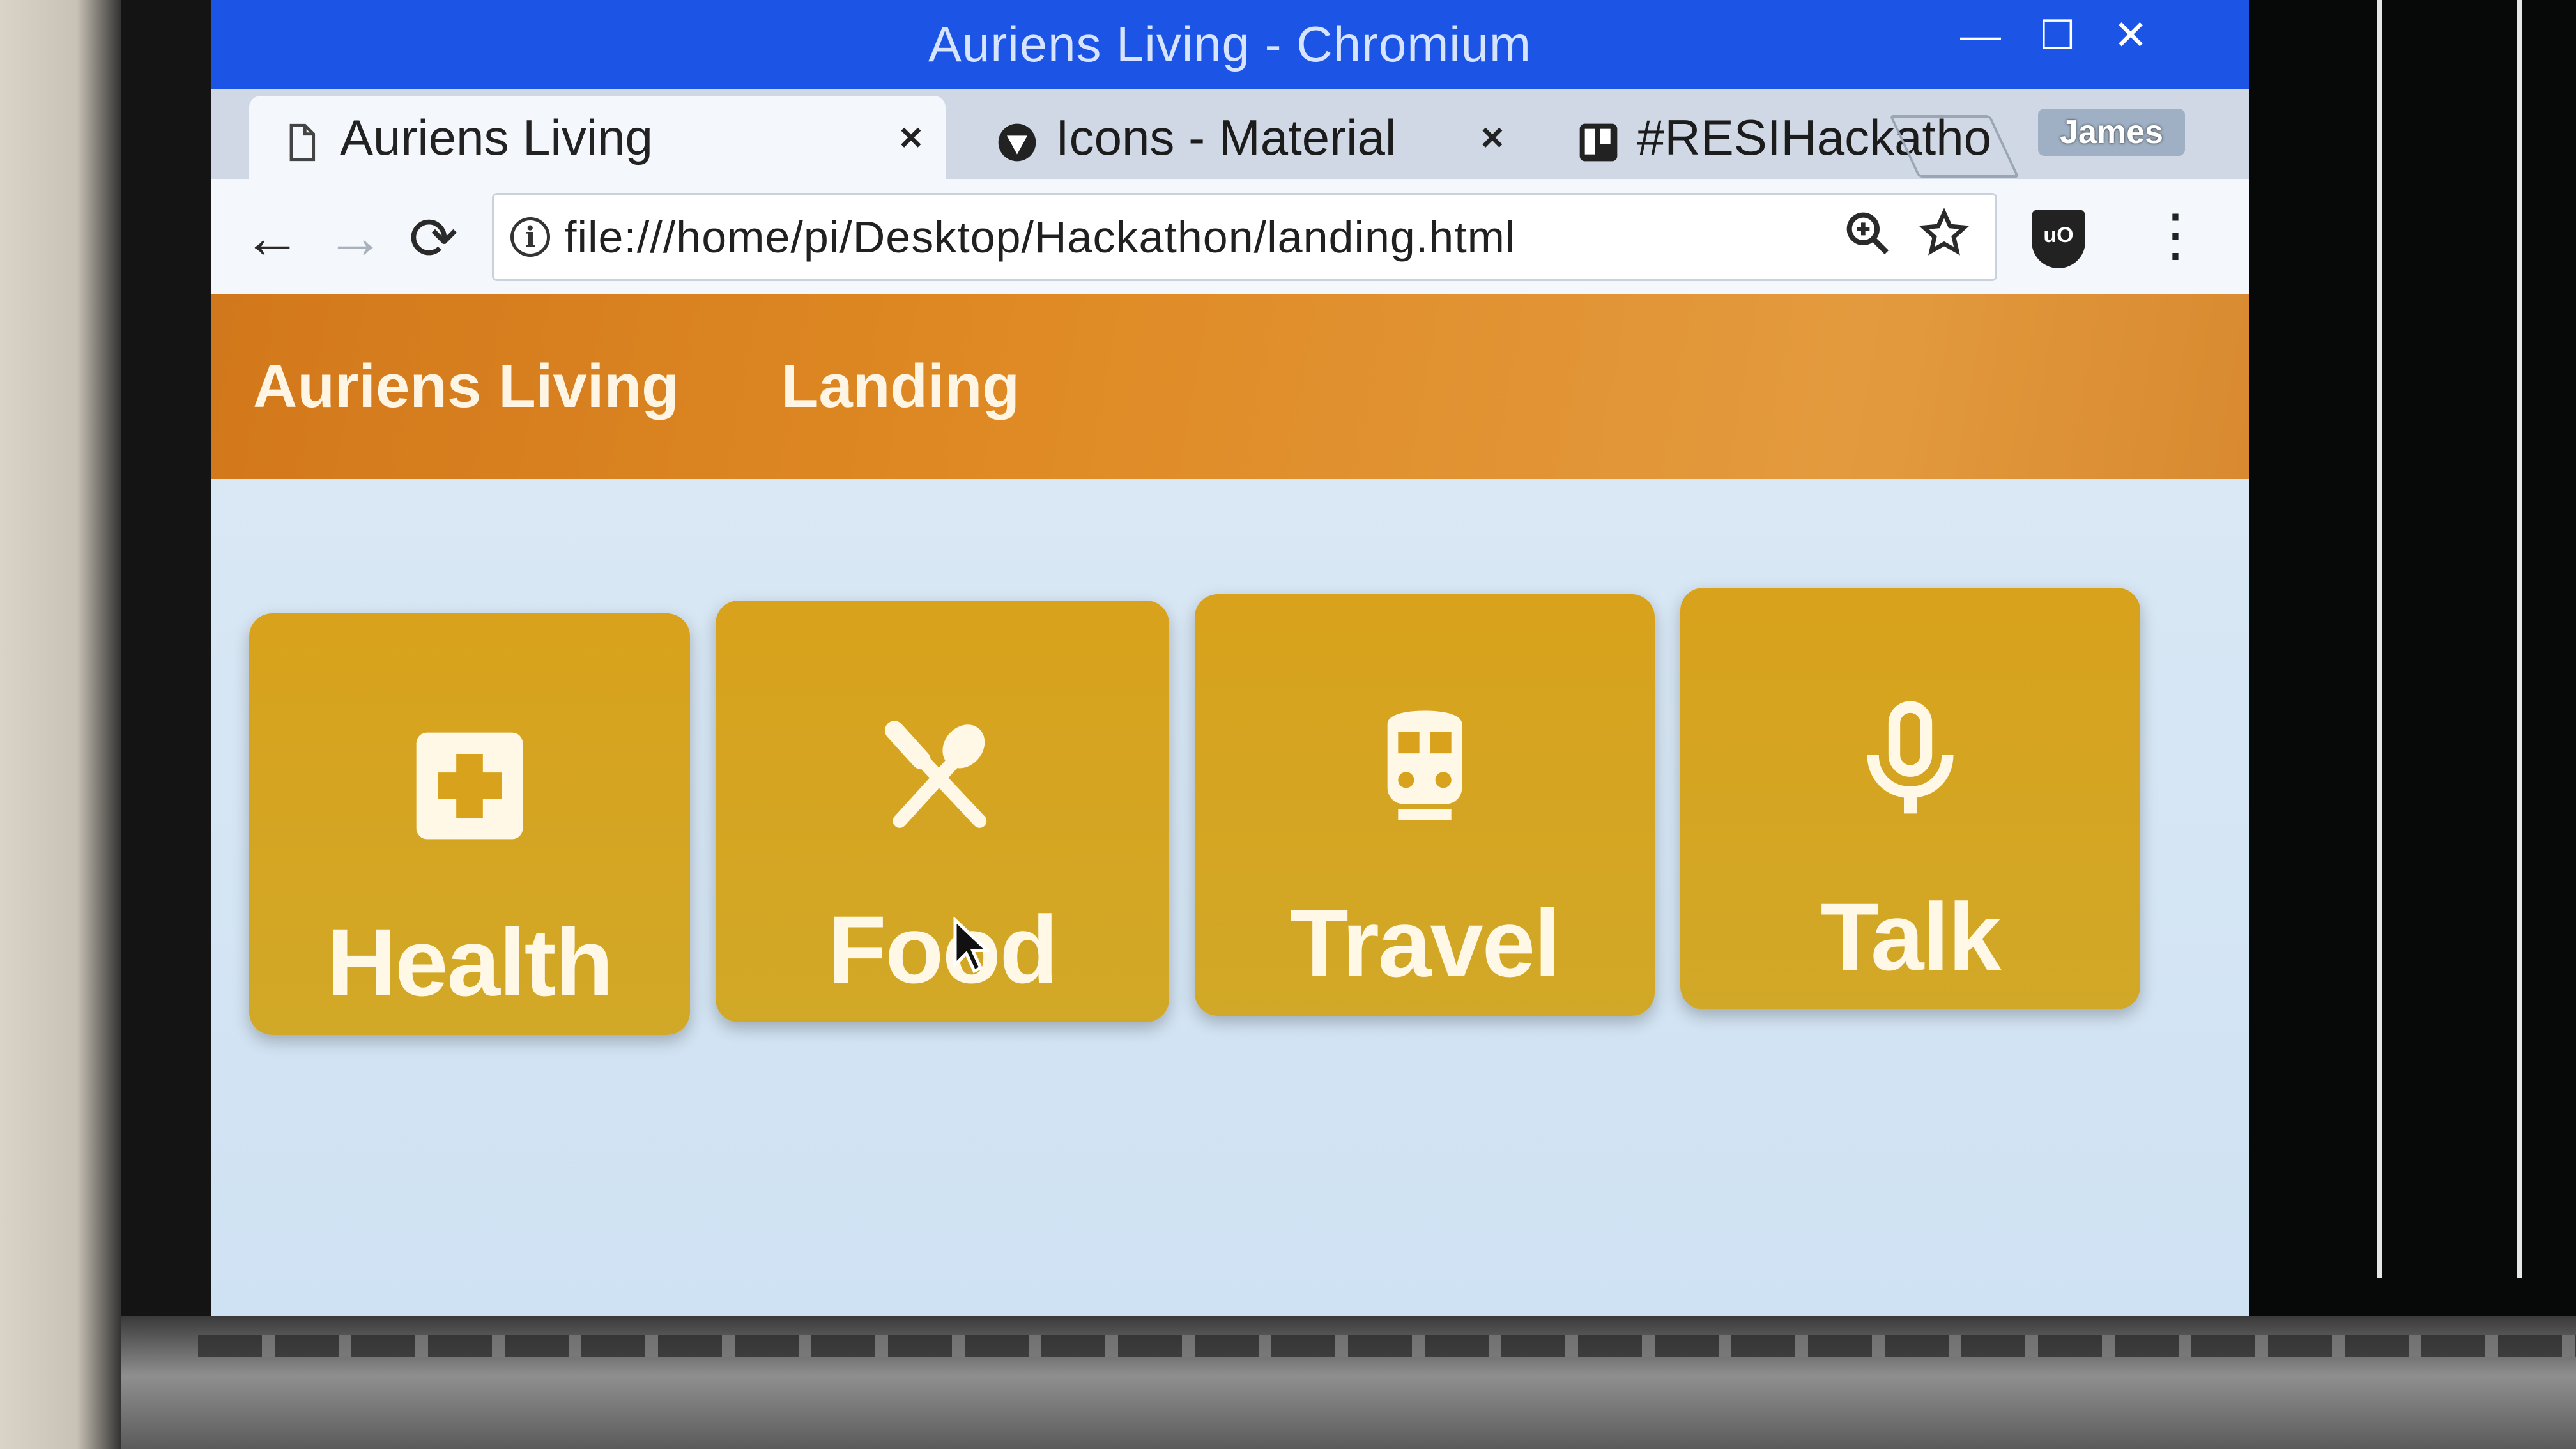 This screenshot has height=1449, width=2576. Describe the element at coordinates (1017, 139) in the screenshot. I see `material-icon` at that location.